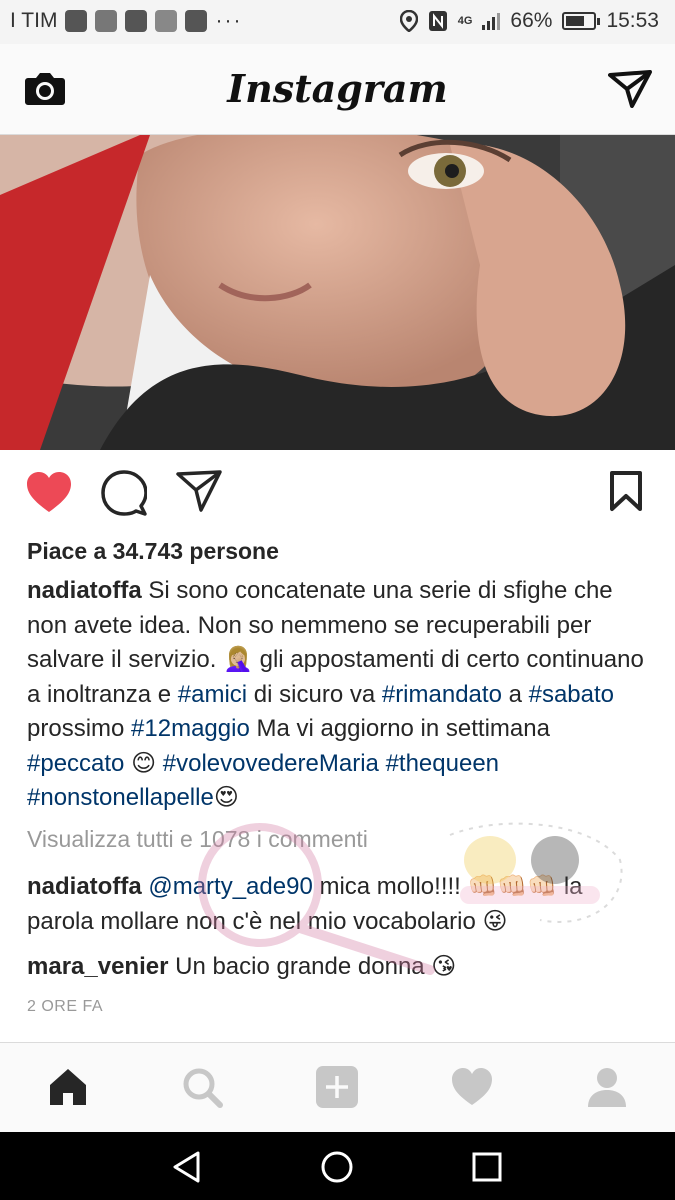  What do you see at coordinates (76, 21) in the screenshot?
I see `camera-app-icon` at bounding box center [76, 21].